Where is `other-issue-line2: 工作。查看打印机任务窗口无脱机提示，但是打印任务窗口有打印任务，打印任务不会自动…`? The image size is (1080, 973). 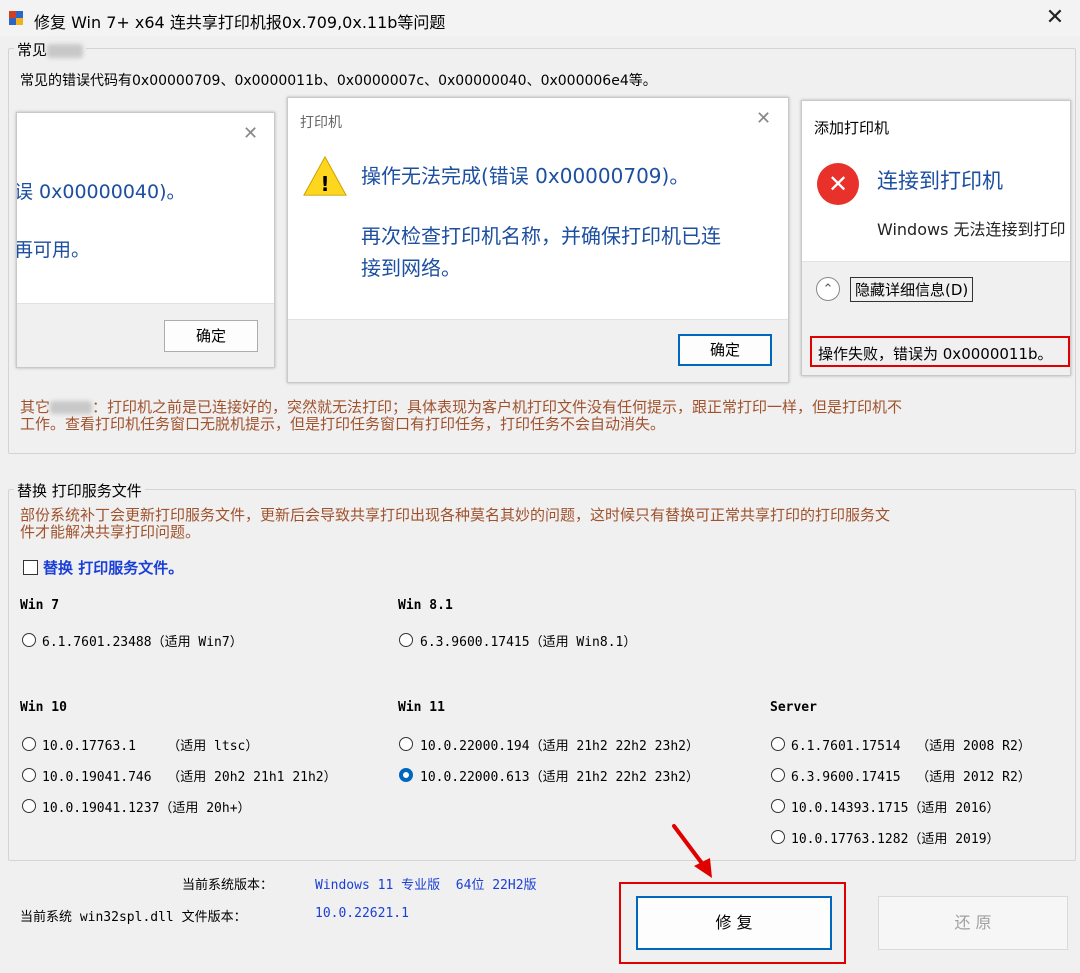
other-issue-line2: 工作。查看打印机任务窗口无脱机提示，但是打印任务窗口有打印任务，打印任务不会自动… is located at coordinates (343, 424).